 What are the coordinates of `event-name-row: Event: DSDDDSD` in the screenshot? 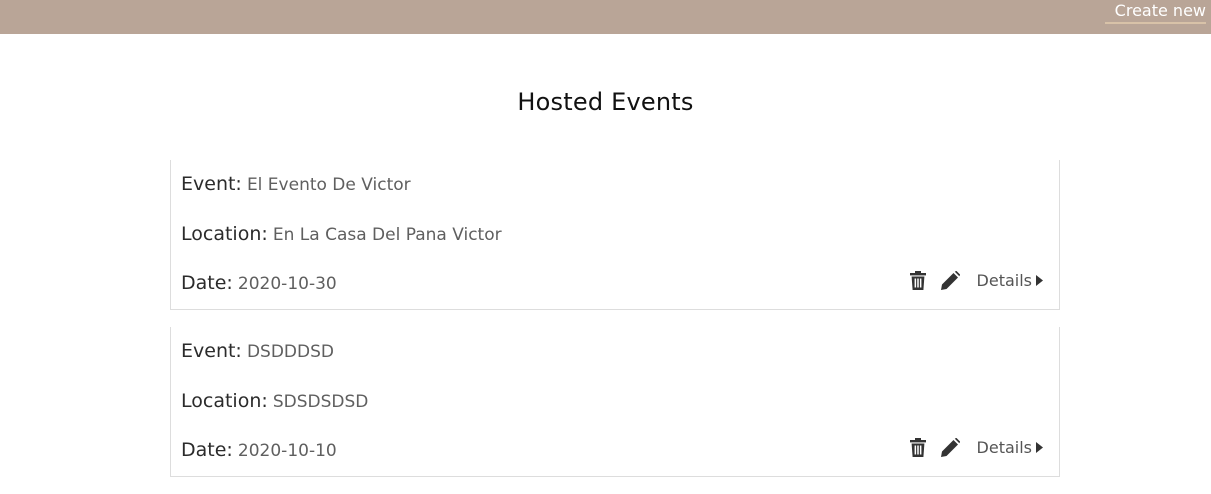 It's located at (257, 351).